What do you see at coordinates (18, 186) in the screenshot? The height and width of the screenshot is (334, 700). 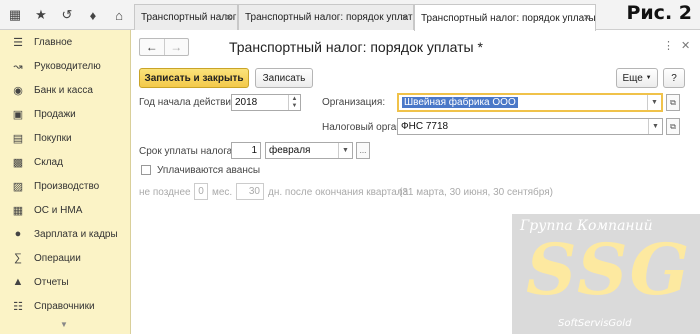 I see `factory-icon: ▨` at bounding box center [18, 186].